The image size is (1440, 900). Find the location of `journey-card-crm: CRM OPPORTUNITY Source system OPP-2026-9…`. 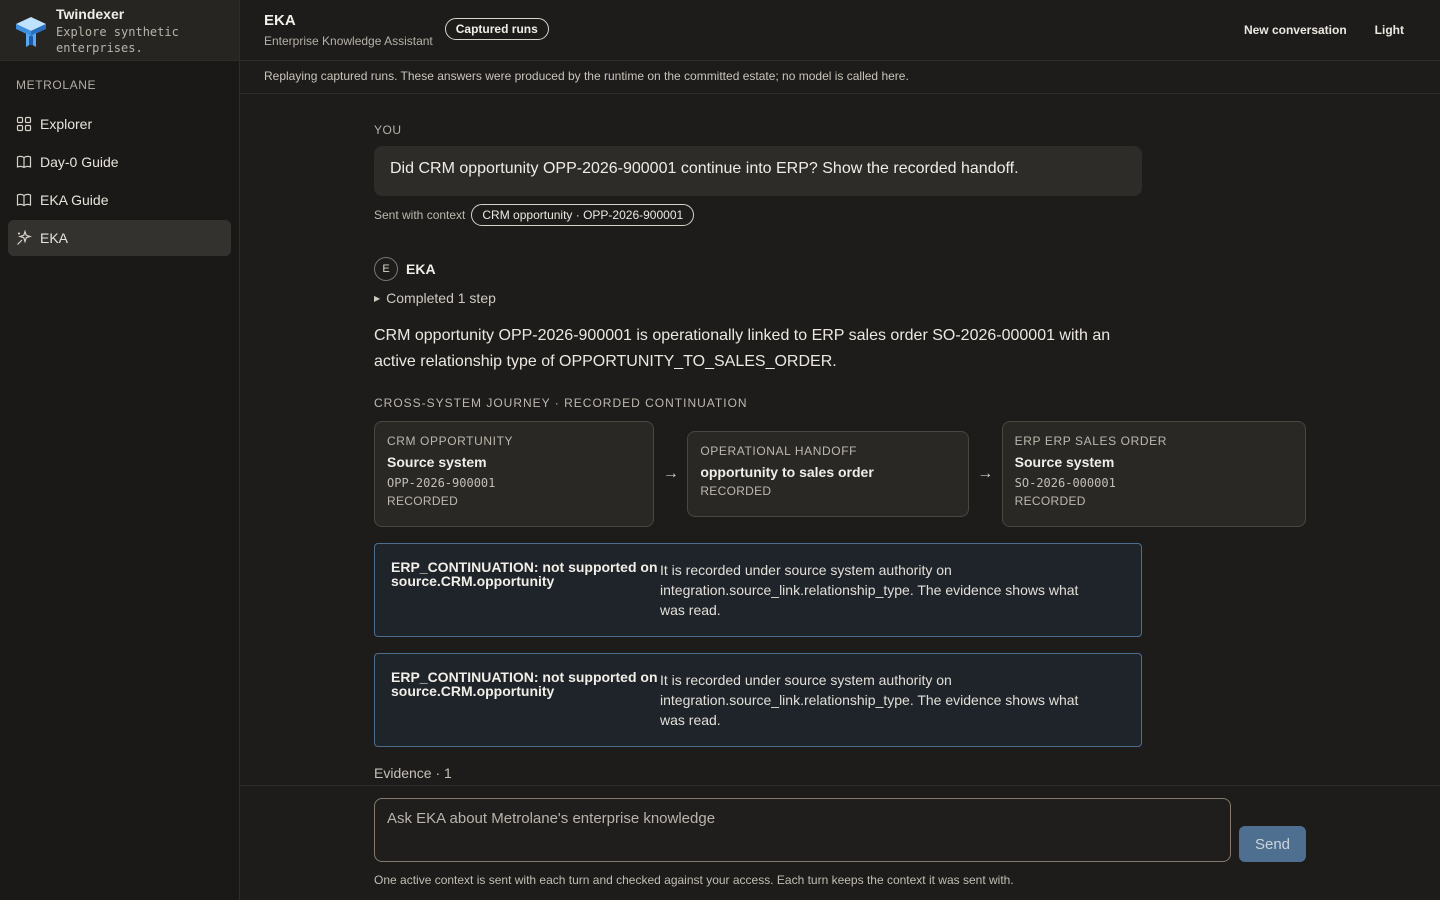

journey-card-crm: CRM OPPORTUNITY Source system OPP-2026-9… is located at coordinates (514, 474).